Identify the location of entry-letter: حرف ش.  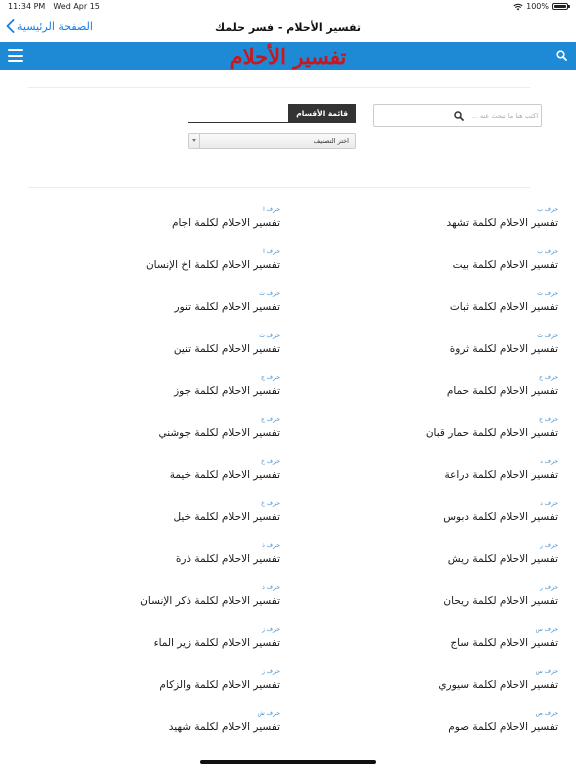
(268, 713).